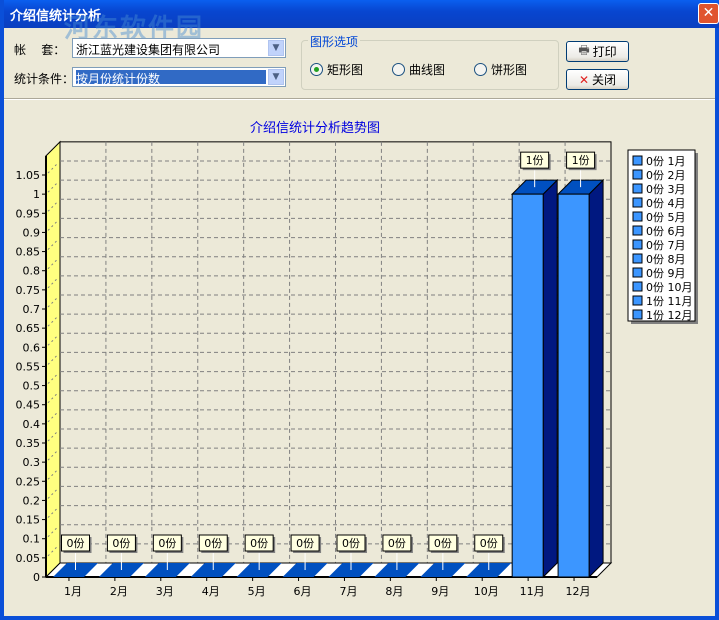 The height and width of the screenshot is (620, 719). What do you see at coordinates (440, 591) in the screenshot?
I see `x-tick-label: 9月` at bounding box center [440, 591].